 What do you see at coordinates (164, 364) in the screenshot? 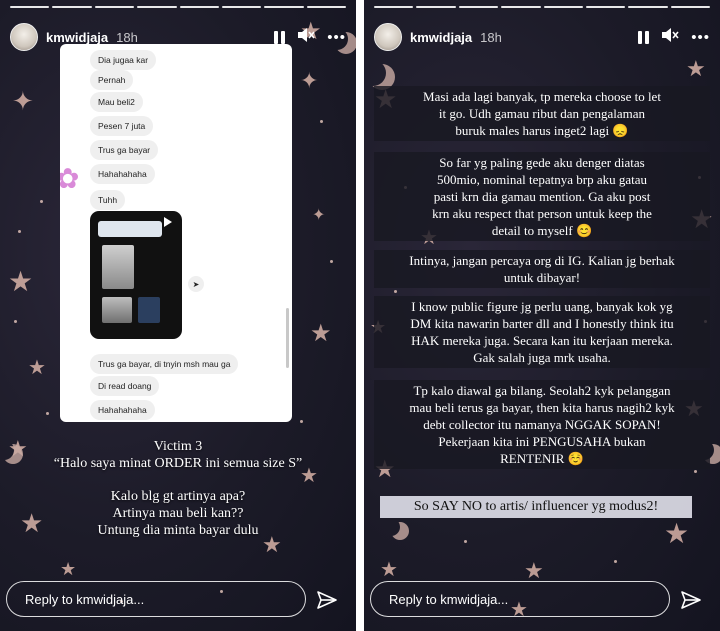
I see `chat-message: Trus ga bayar, di tnyin msh mau ga` at bounding box center [164, 364].